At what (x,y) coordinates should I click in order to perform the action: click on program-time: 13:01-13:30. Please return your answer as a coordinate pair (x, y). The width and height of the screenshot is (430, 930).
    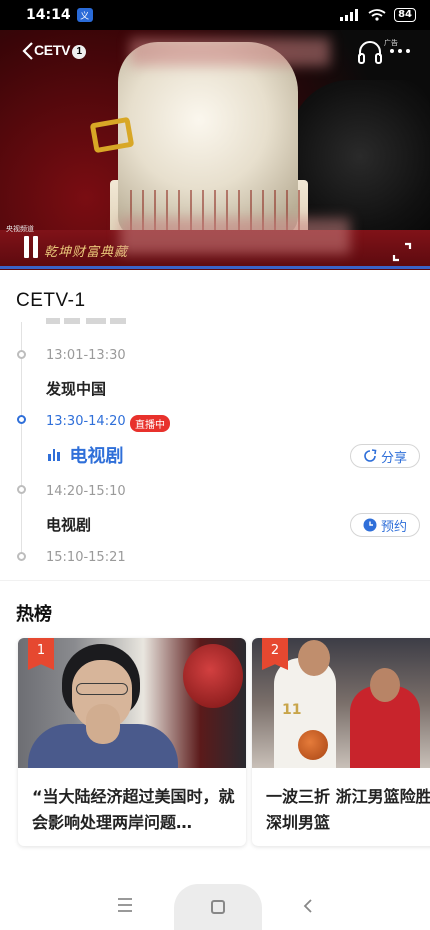
    Looking at the image, I should click on (86, 355).